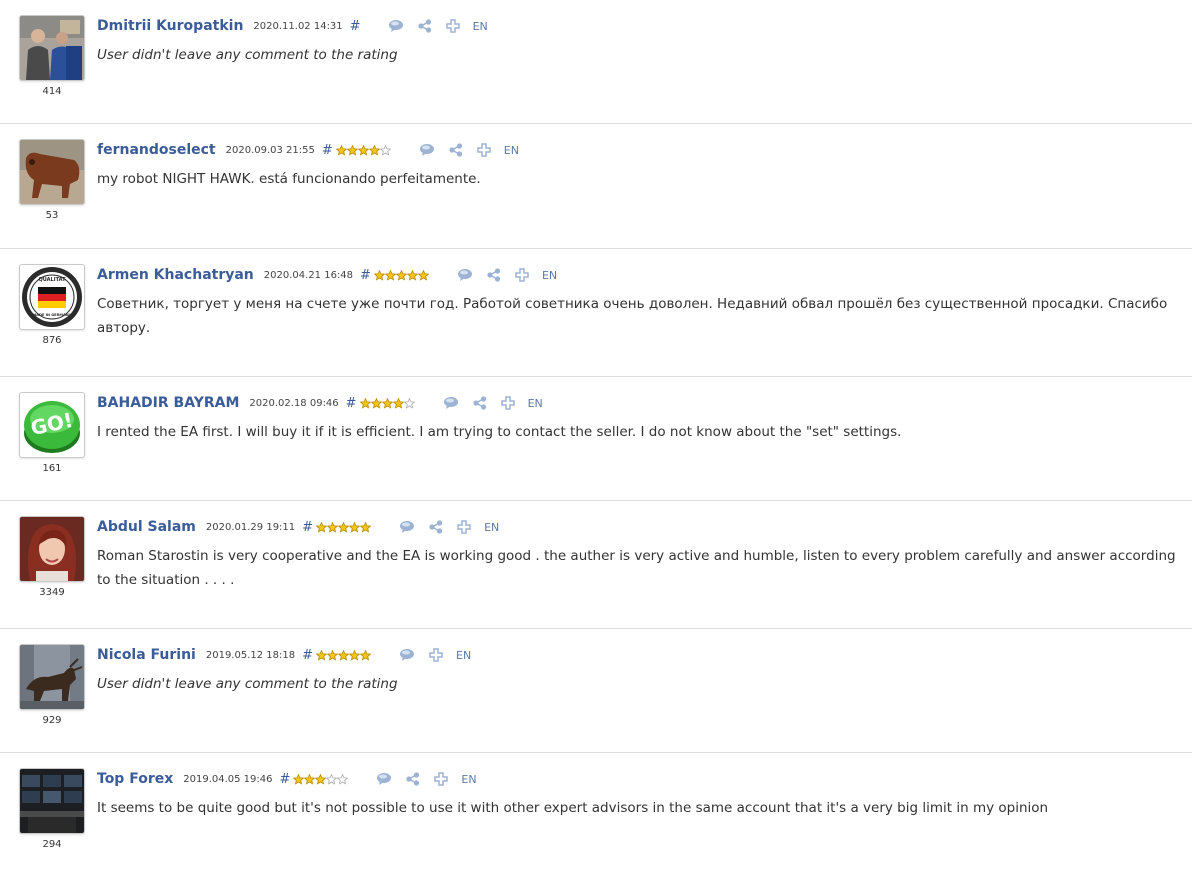 The image size is (1192, 874). Describe the element at coordinates (294, 403) in the screenshot. I see `review-date: 2020.02.18 09:46` at that location.